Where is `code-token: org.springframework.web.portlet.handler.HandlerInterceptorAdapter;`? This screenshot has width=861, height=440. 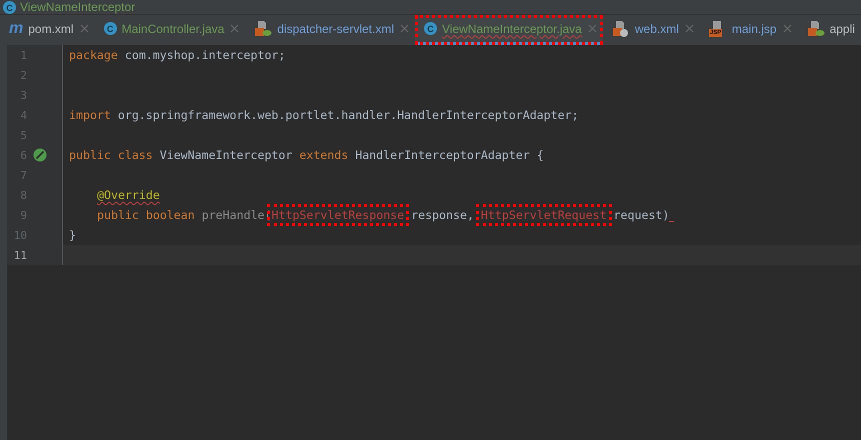
code-token: org.springframework.web.portlet.handler.HandlerInterceptorAdapter; is located at coordinates (347, 115).